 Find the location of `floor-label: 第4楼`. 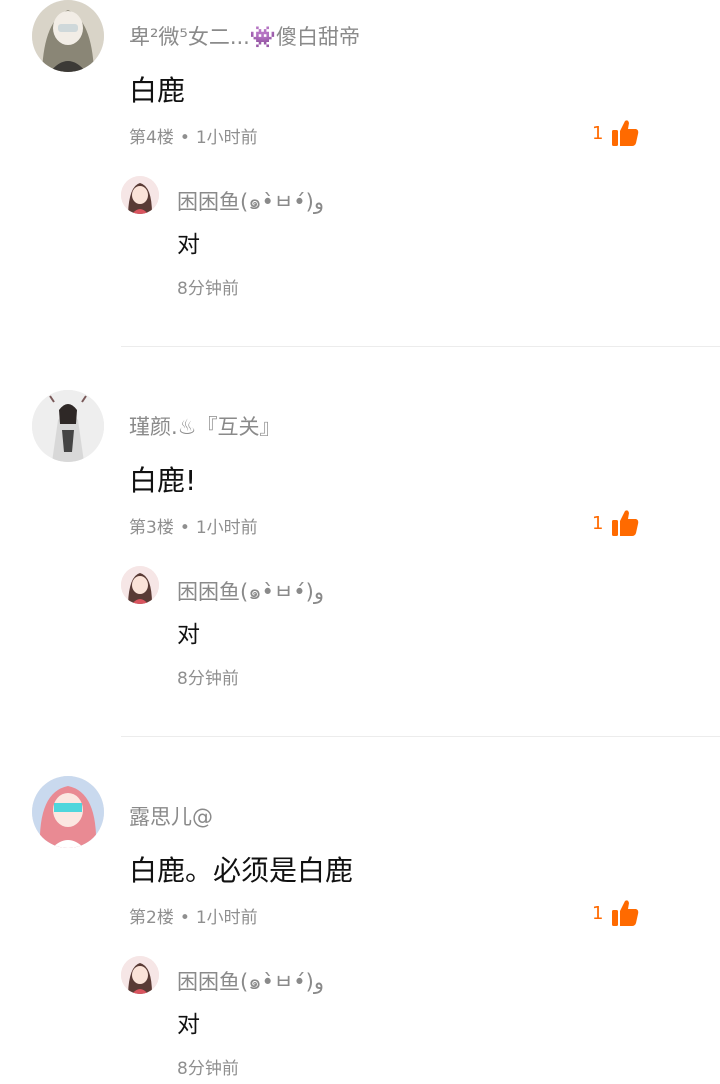

floor-label: 第4楼 is located at coordinates (151, 138).